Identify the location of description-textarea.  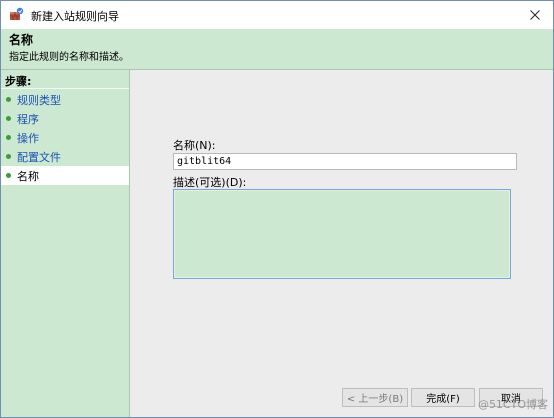
(342, 234).